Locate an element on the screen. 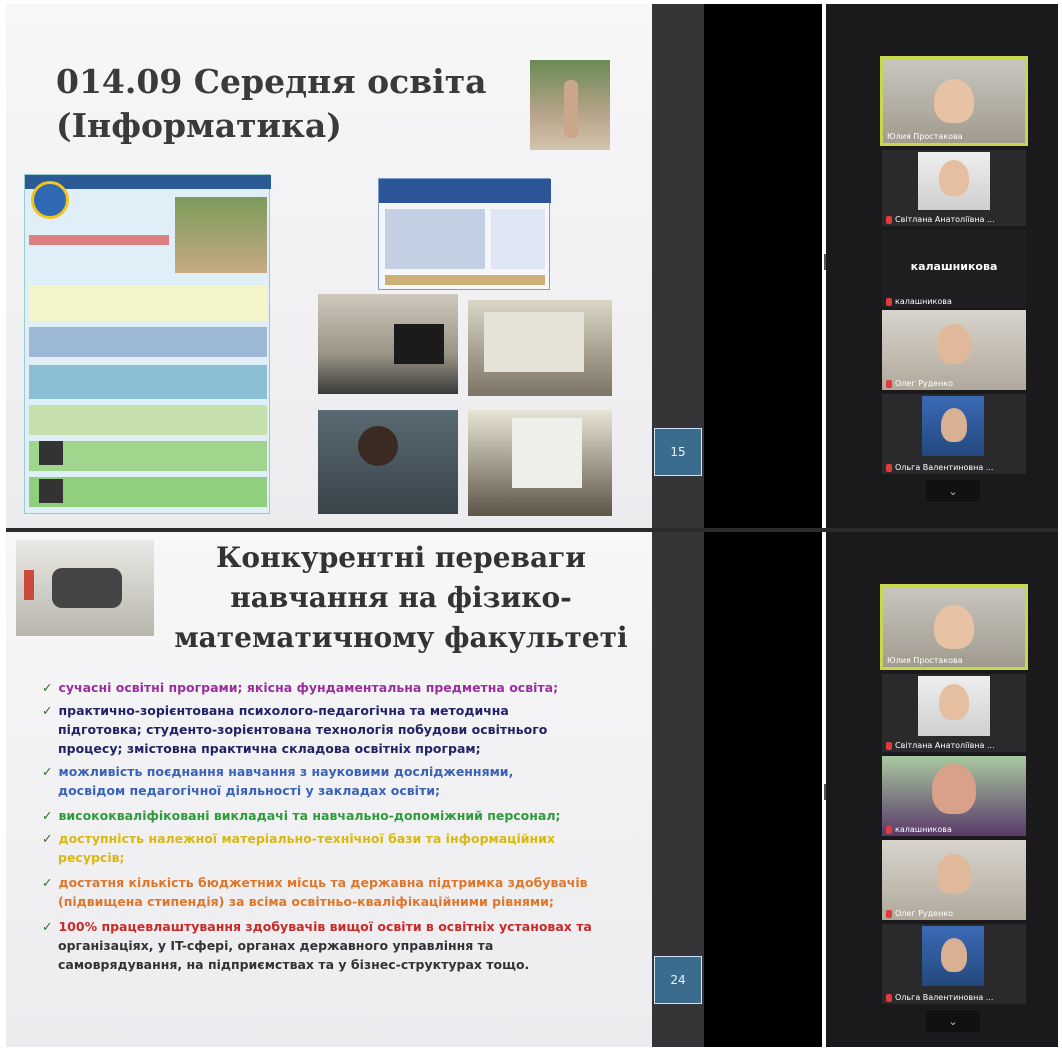 The width and height of the screenshot is (1062, 1057). faculty-poster is located at coordinates (147, 344).